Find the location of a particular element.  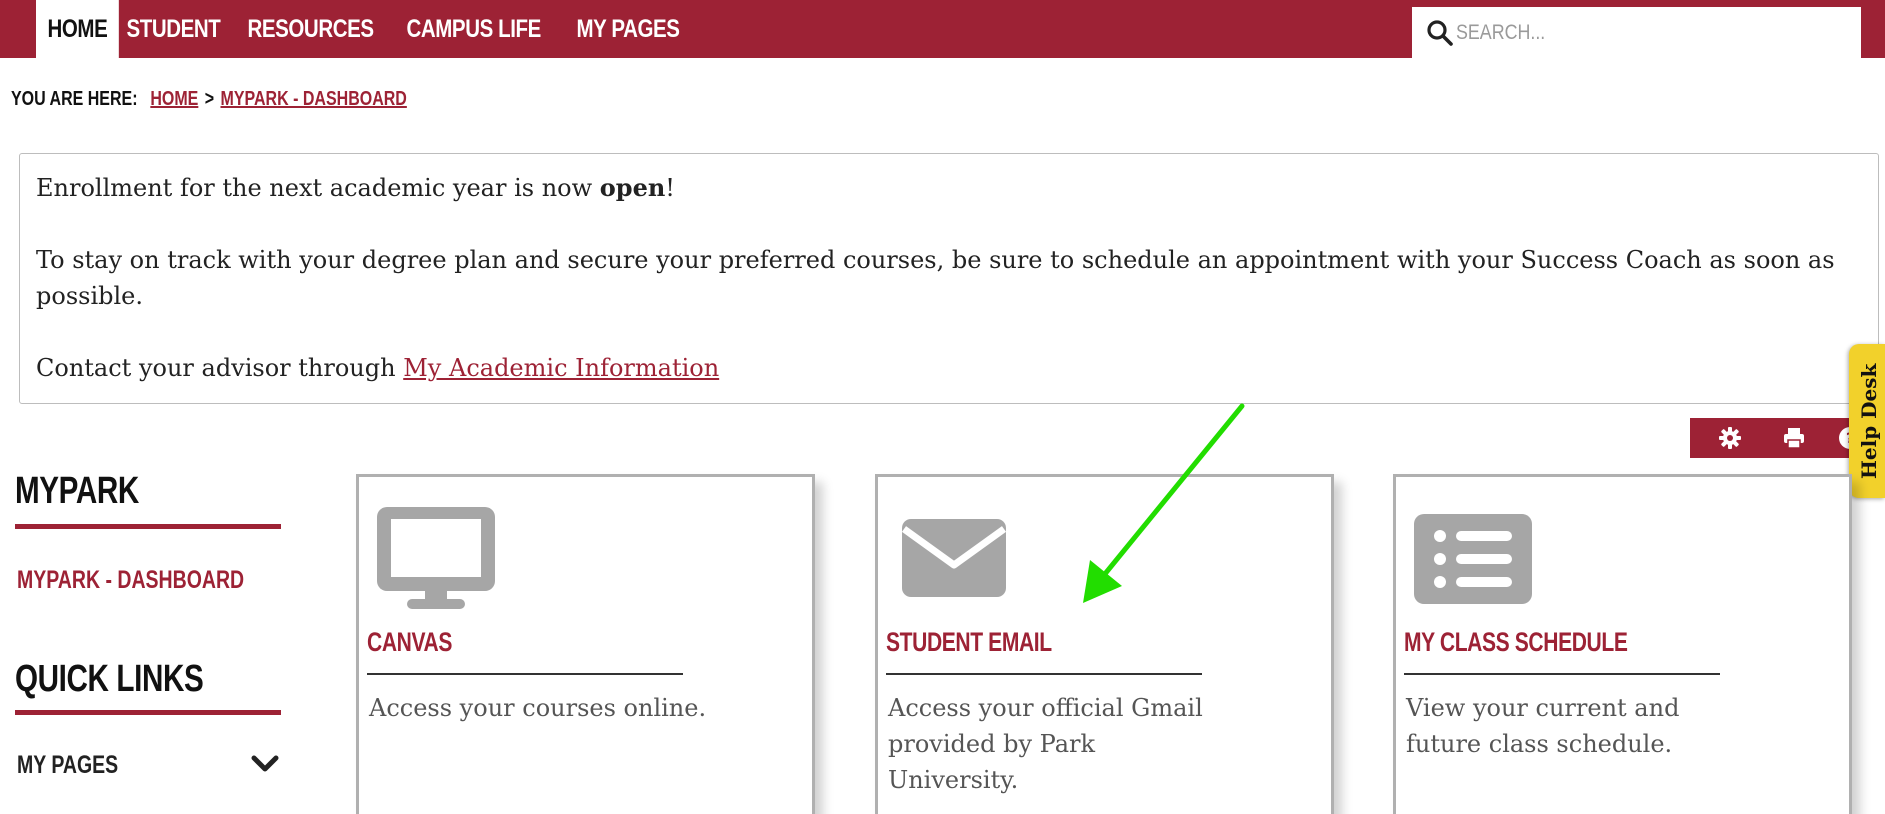

mypark-heading: MYPARK is located at coordinates (77, 491).